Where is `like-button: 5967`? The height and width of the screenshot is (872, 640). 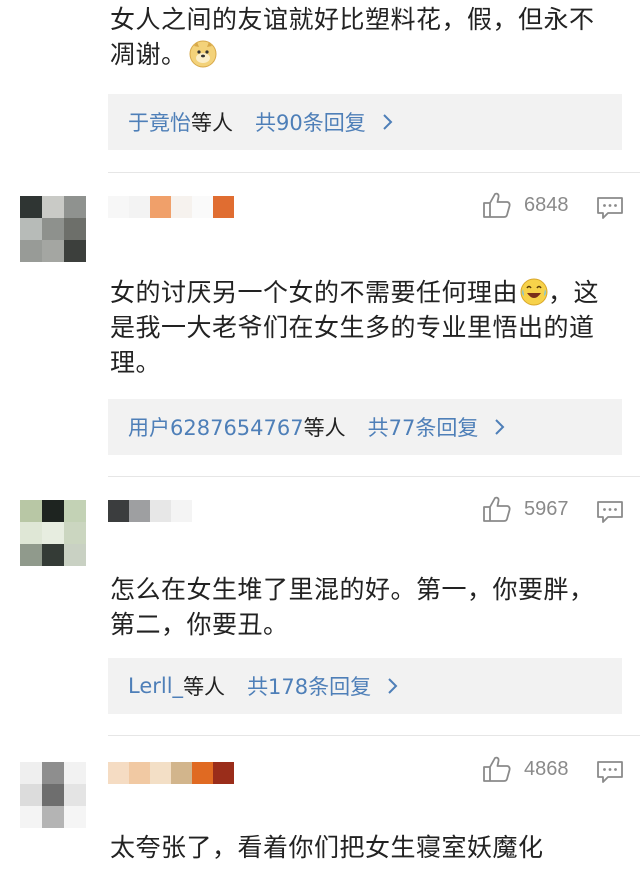
like-button: 5967 is located at coordinates (525, 509).